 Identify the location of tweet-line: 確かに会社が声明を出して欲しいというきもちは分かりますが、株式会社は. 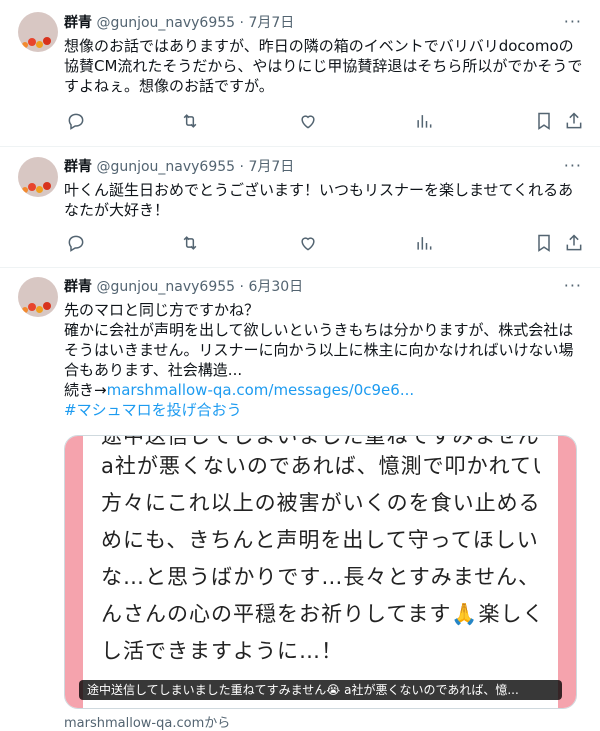
(319, 330).